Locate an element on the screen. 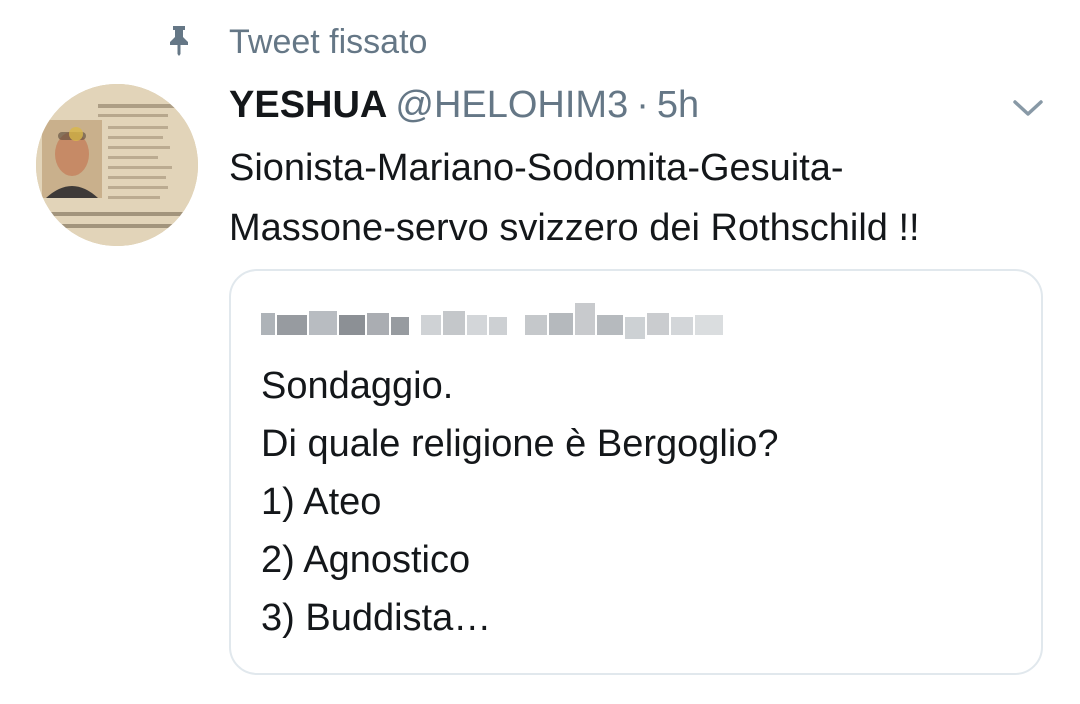  tweet-timestamp: 5h is located at coordinates (678, 105).